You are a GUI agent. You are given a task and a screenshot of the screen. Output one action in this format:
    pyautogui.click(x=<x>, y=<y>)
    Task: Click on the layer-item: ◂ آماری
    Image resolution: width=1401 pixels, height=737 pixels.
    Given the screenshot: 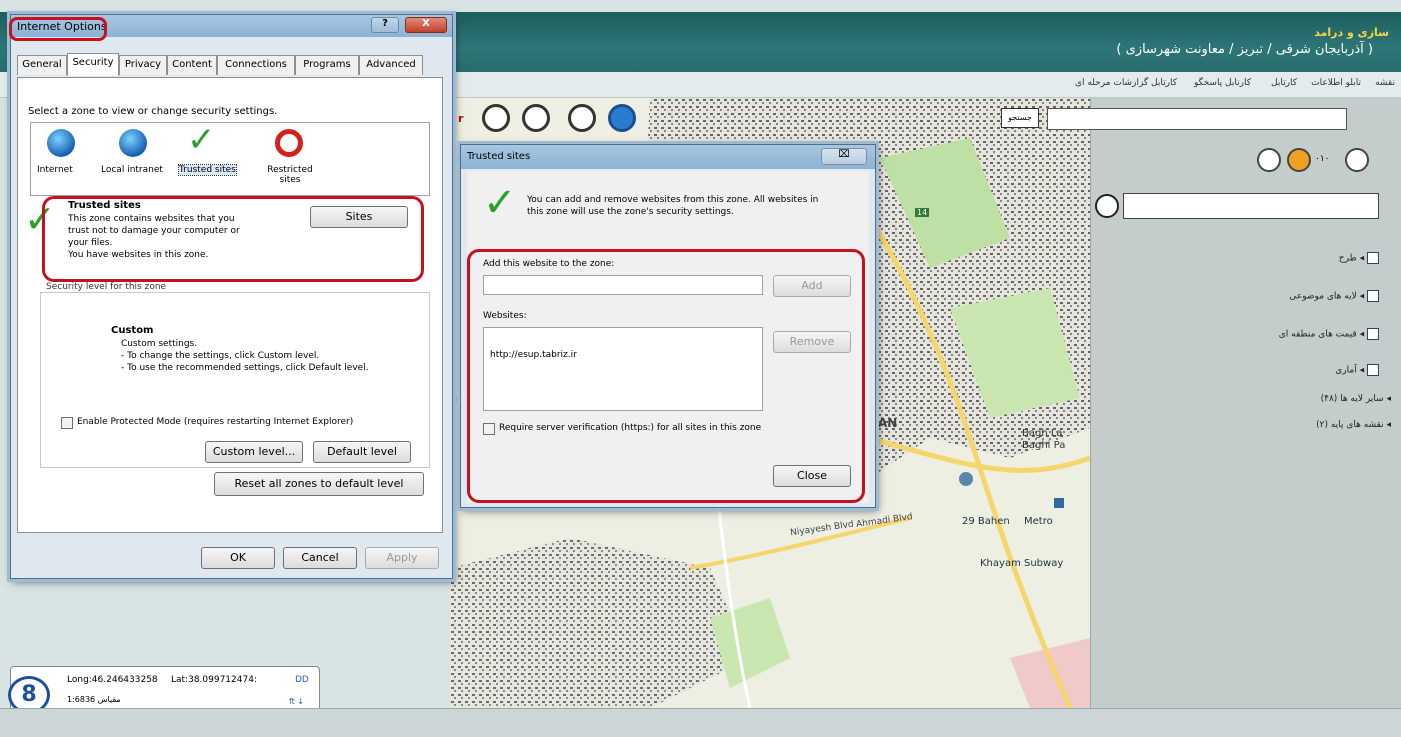 What is the action you would take?
    pyautogui.click(x=1357, y=370)
    